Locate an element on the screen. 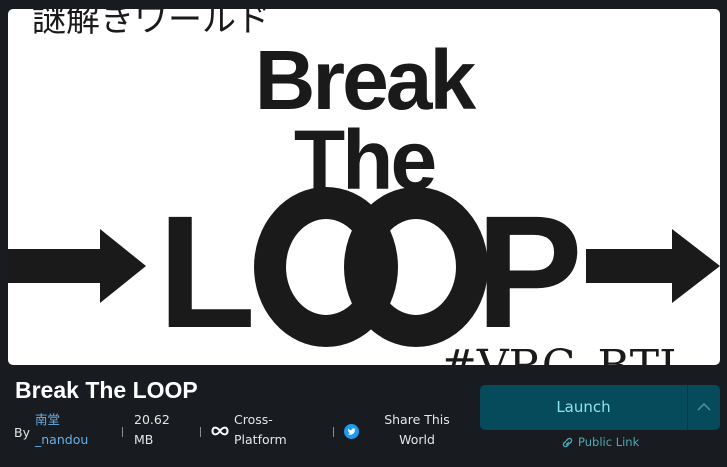 This screenshot has height=467, width=727. launch-options-button is located at coordinates (704, 407).